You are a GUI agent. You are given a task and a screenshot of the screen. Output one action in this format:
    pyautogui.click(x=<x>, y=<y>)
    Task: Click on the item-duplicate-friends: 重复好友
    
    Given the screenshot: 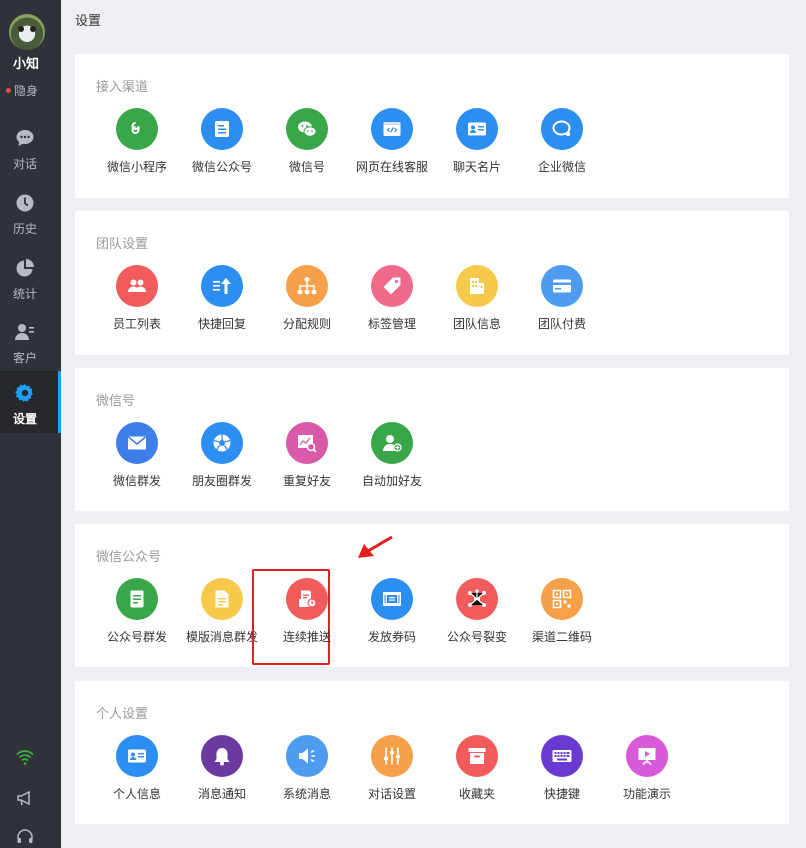 What is the action you would take?
    pyautogui.click(x=307, y=456)
    